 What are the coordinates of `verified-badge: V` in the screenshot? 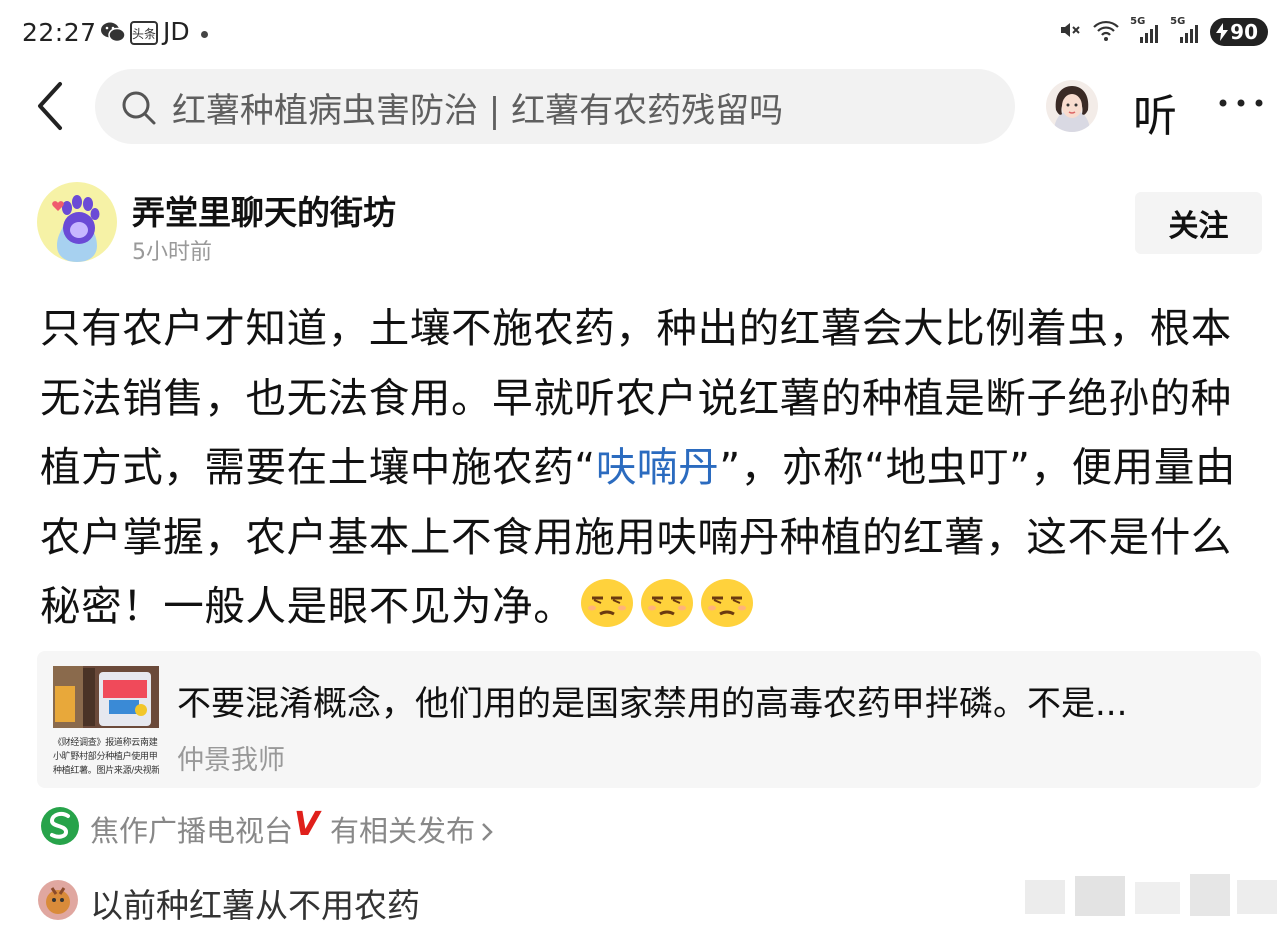 It's located at (307, 823).